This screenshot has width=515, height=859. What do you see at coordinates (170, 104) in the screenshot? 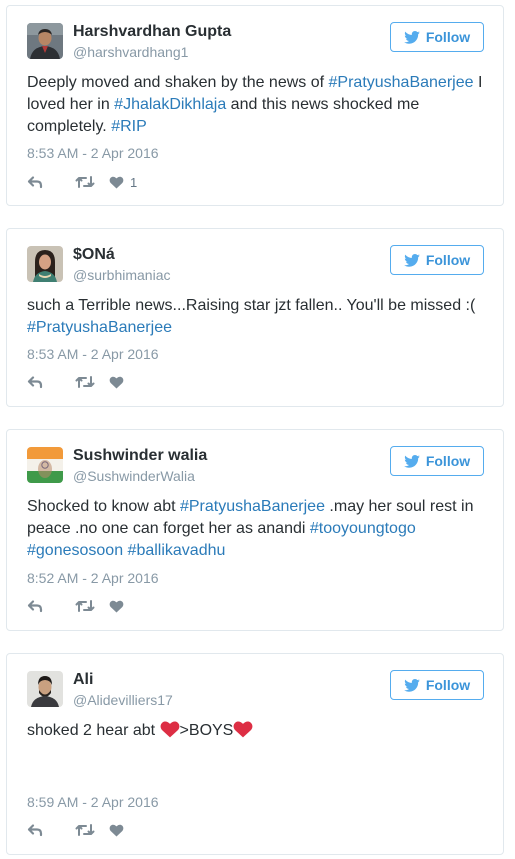
I see `hashtag-link: #JhalakDikhlaja` at bounding box center [170, 104].